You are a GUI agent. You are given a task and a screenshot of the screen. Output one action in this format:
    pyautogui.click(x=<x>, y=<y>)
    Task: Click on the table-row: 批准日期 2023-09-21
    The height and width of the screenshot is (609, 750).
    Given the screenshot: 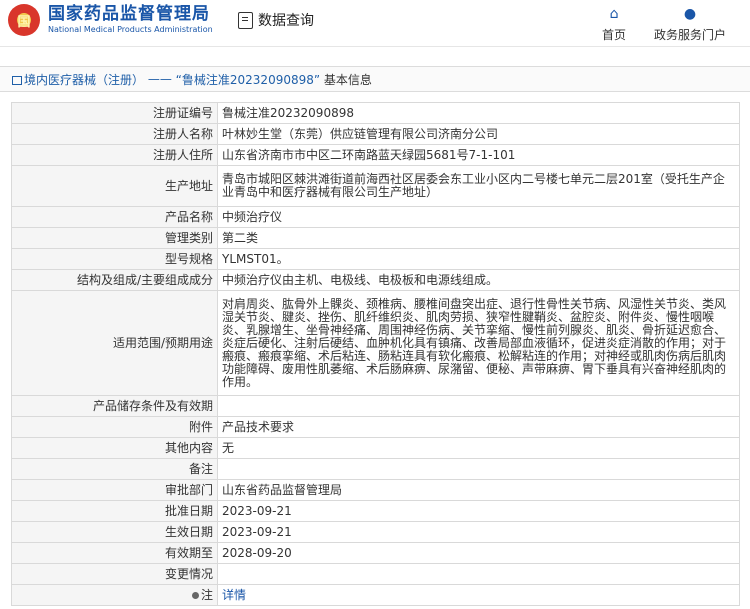 What is the action you would take?
    pyautogui.click(x=375, y=511)
    